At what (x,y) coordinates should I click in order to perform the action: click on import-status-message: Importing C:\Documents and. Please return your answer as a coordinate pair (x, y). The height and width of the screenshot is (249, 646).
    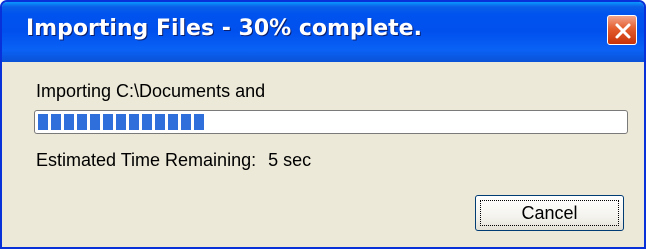
    Looking at the image, I should click on (151, 91).